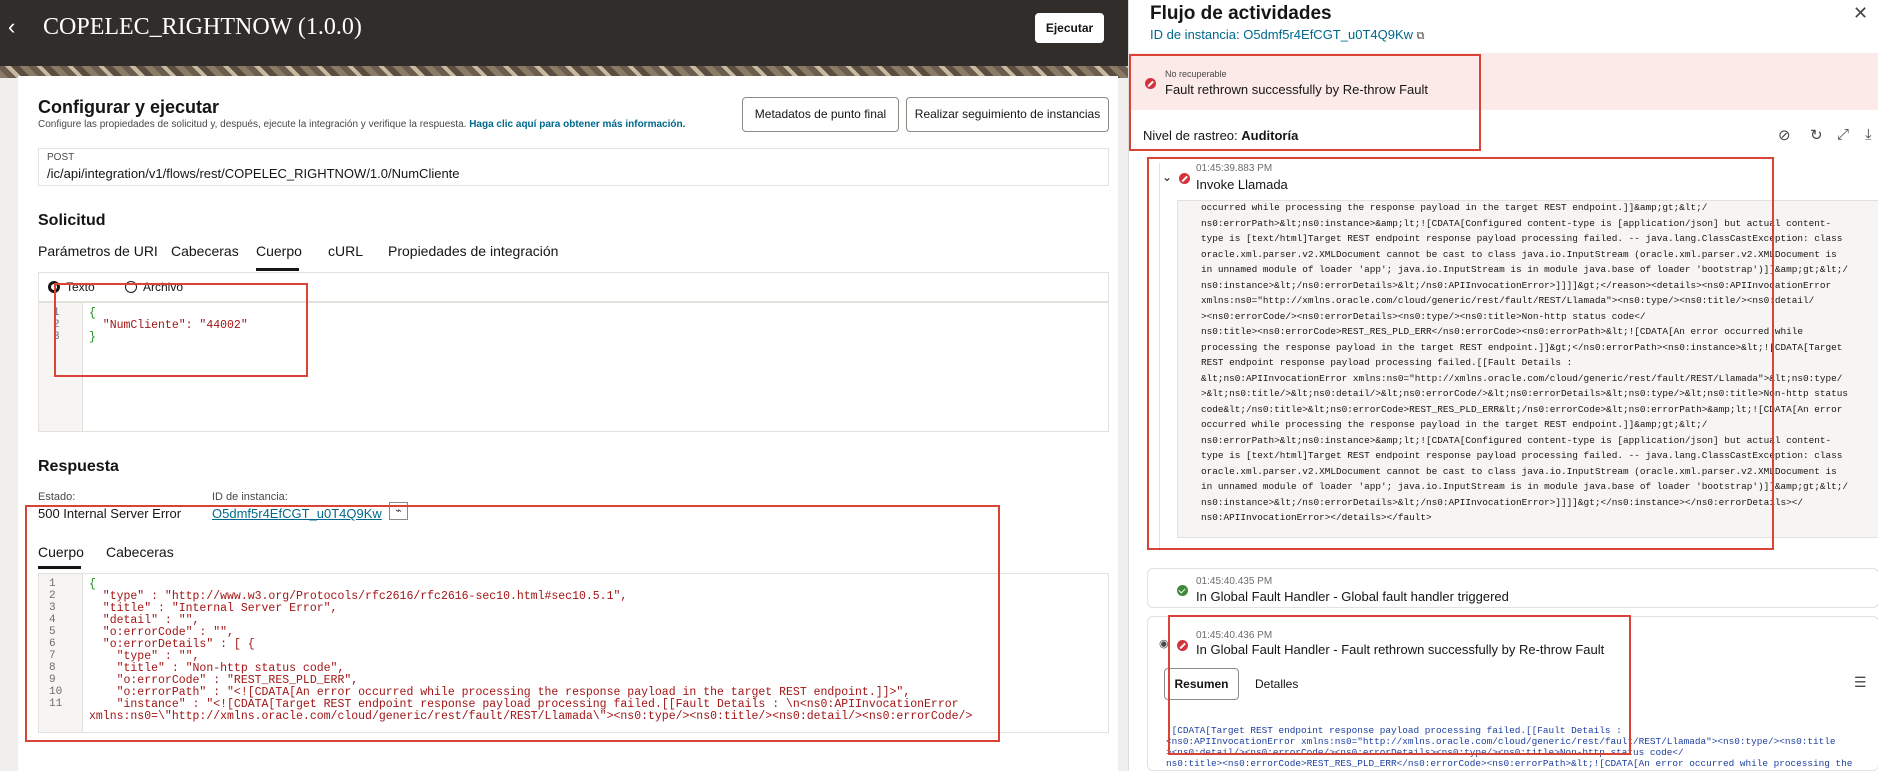 The height and width of the screenshot is (771, 1878). I want to click on config-title: Configurar y ejecutar, so click(129, 107).